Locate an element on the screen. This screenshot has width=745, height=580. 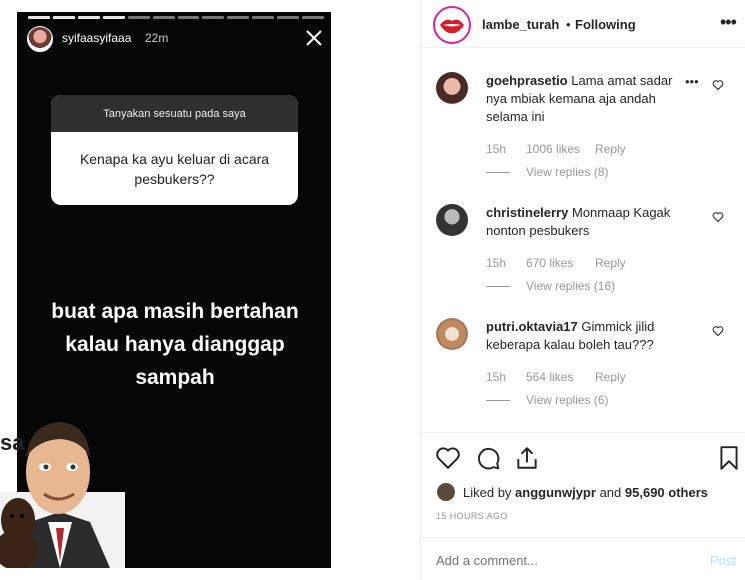
comment-more-icon: ••• is located at coordinates (692, 81).